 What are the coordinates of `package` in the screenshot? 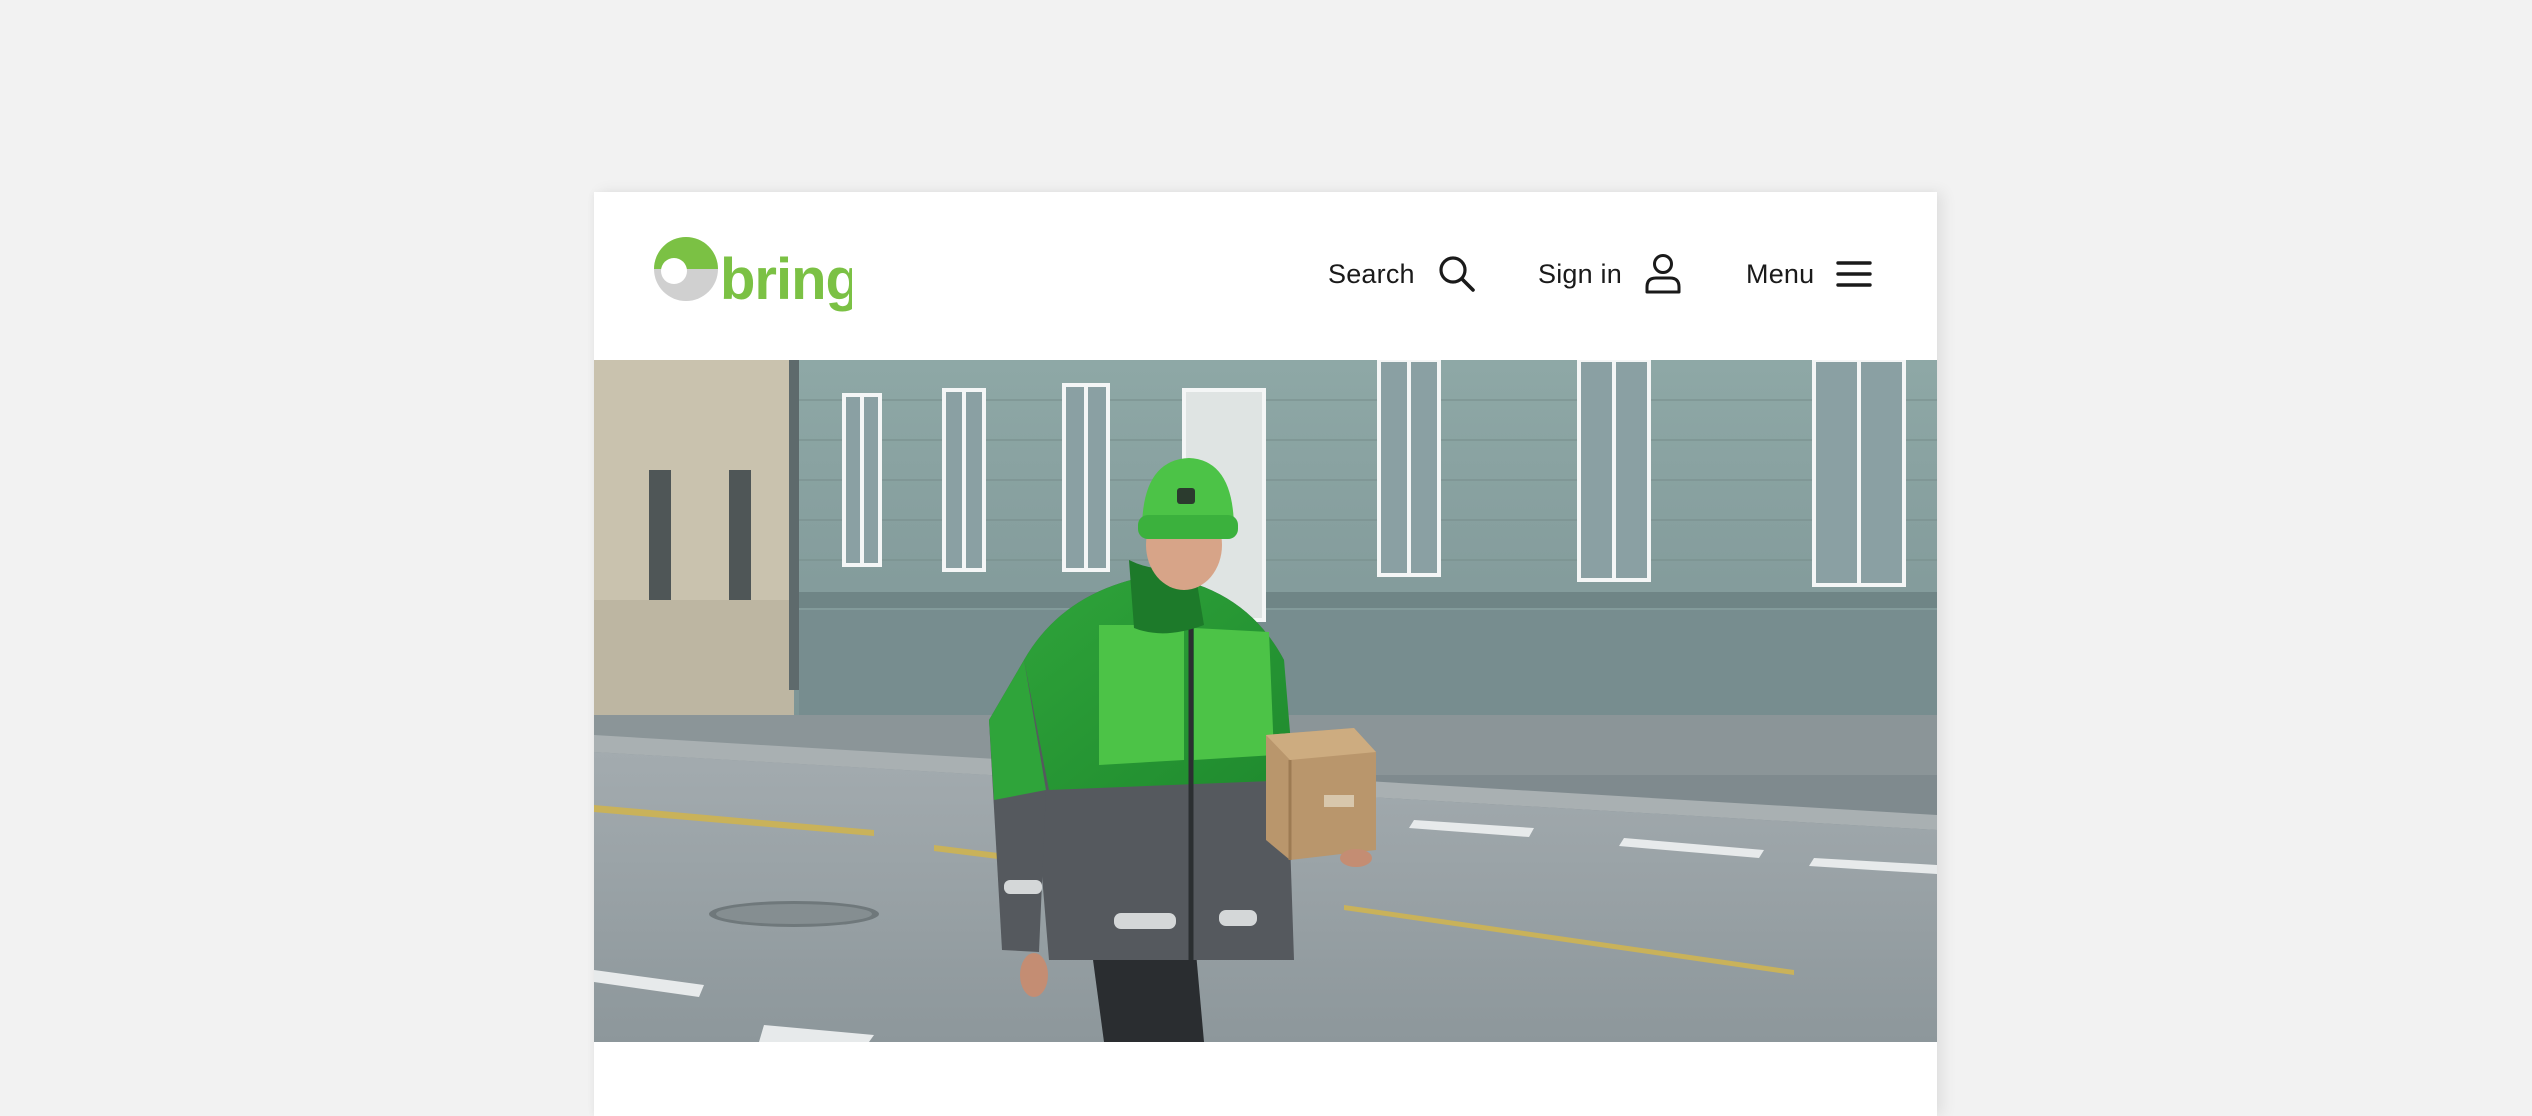 It's located at (1321, 794).